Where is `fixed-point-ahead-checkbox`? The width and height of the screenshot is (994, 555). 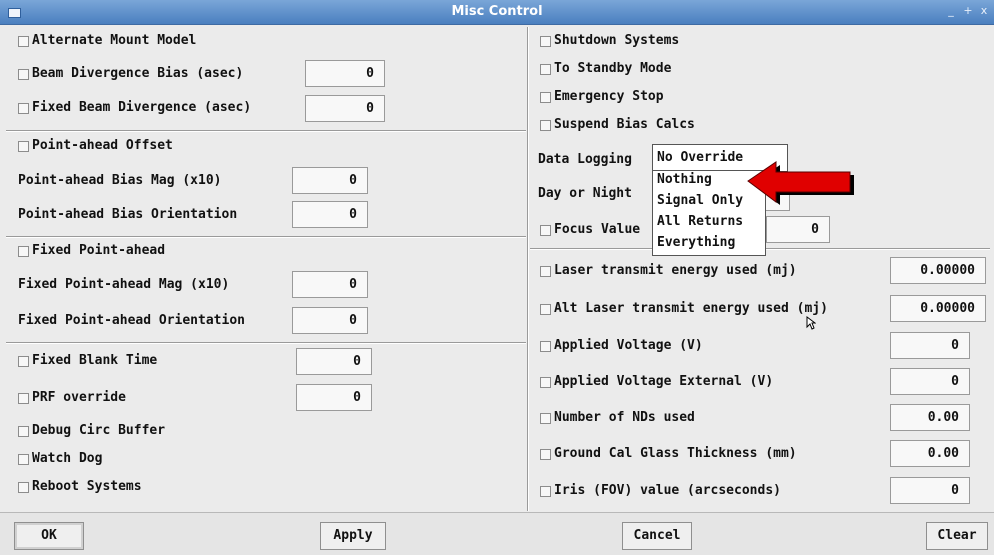 fixed-point-ahead-checkbox is located at coordinates (23, 251).